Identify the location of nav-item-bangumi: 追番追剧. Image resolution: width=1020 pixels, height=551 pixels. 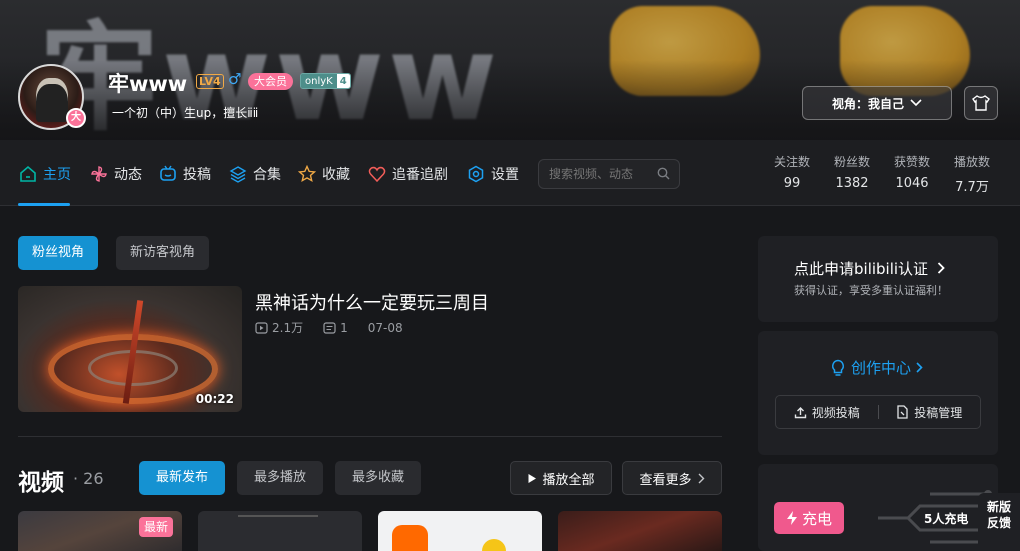
(408, 174).